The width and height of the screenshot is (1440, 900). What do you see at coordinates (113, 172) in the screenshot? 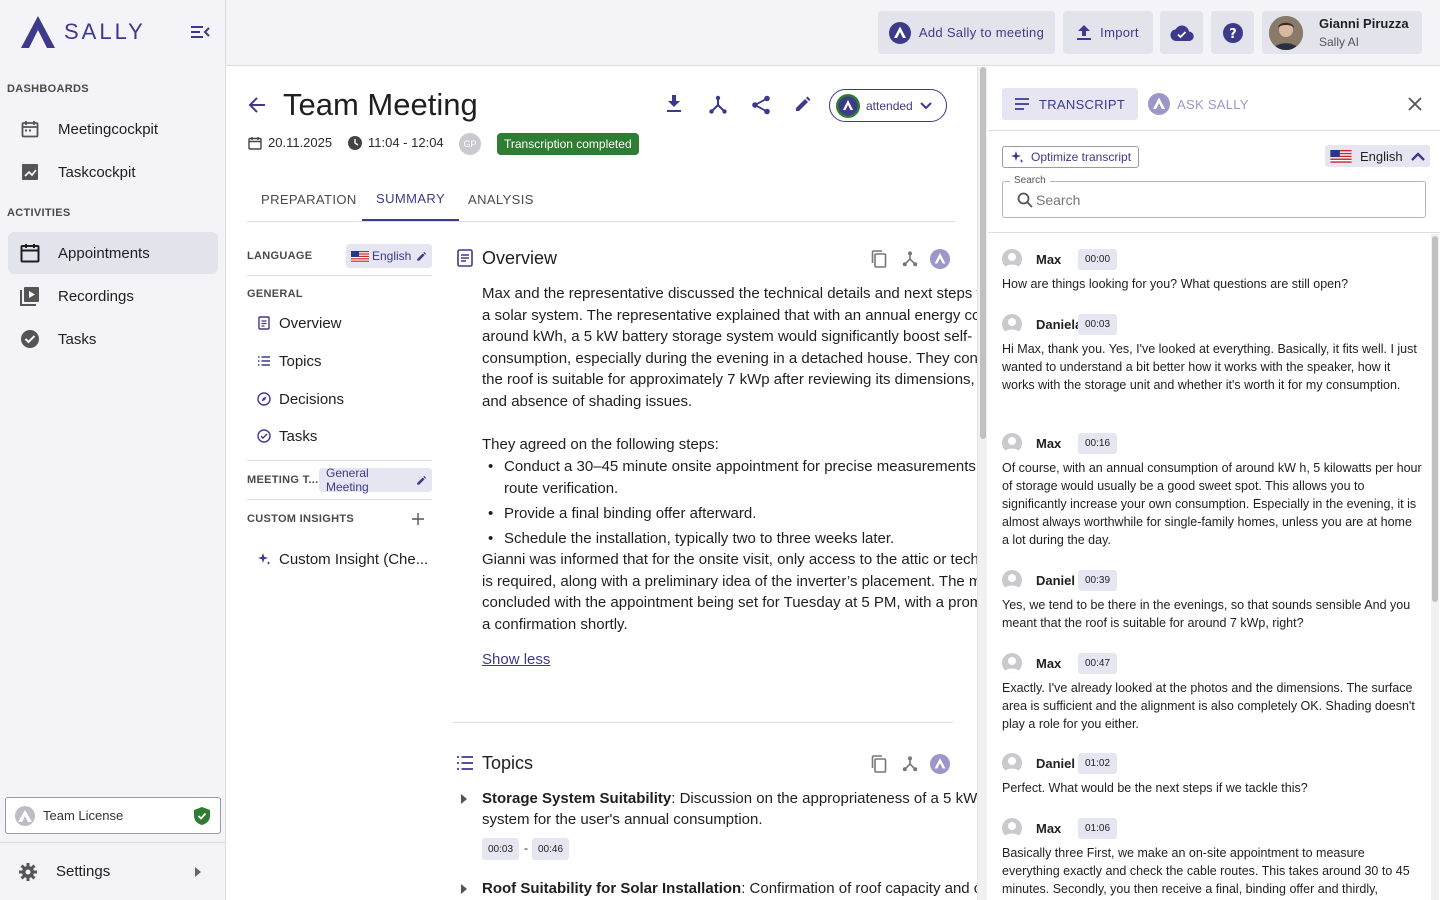
I see `sidebar-item-taskcockpit: Taskcockpit` at bounding box center [113, 172].